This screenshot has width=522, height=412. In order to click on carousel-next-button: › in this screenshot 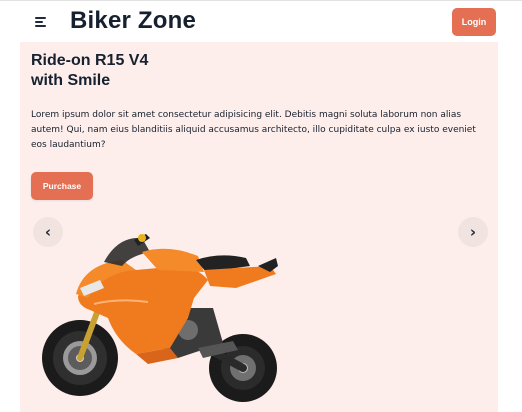, I will do `click(473, 232)`.